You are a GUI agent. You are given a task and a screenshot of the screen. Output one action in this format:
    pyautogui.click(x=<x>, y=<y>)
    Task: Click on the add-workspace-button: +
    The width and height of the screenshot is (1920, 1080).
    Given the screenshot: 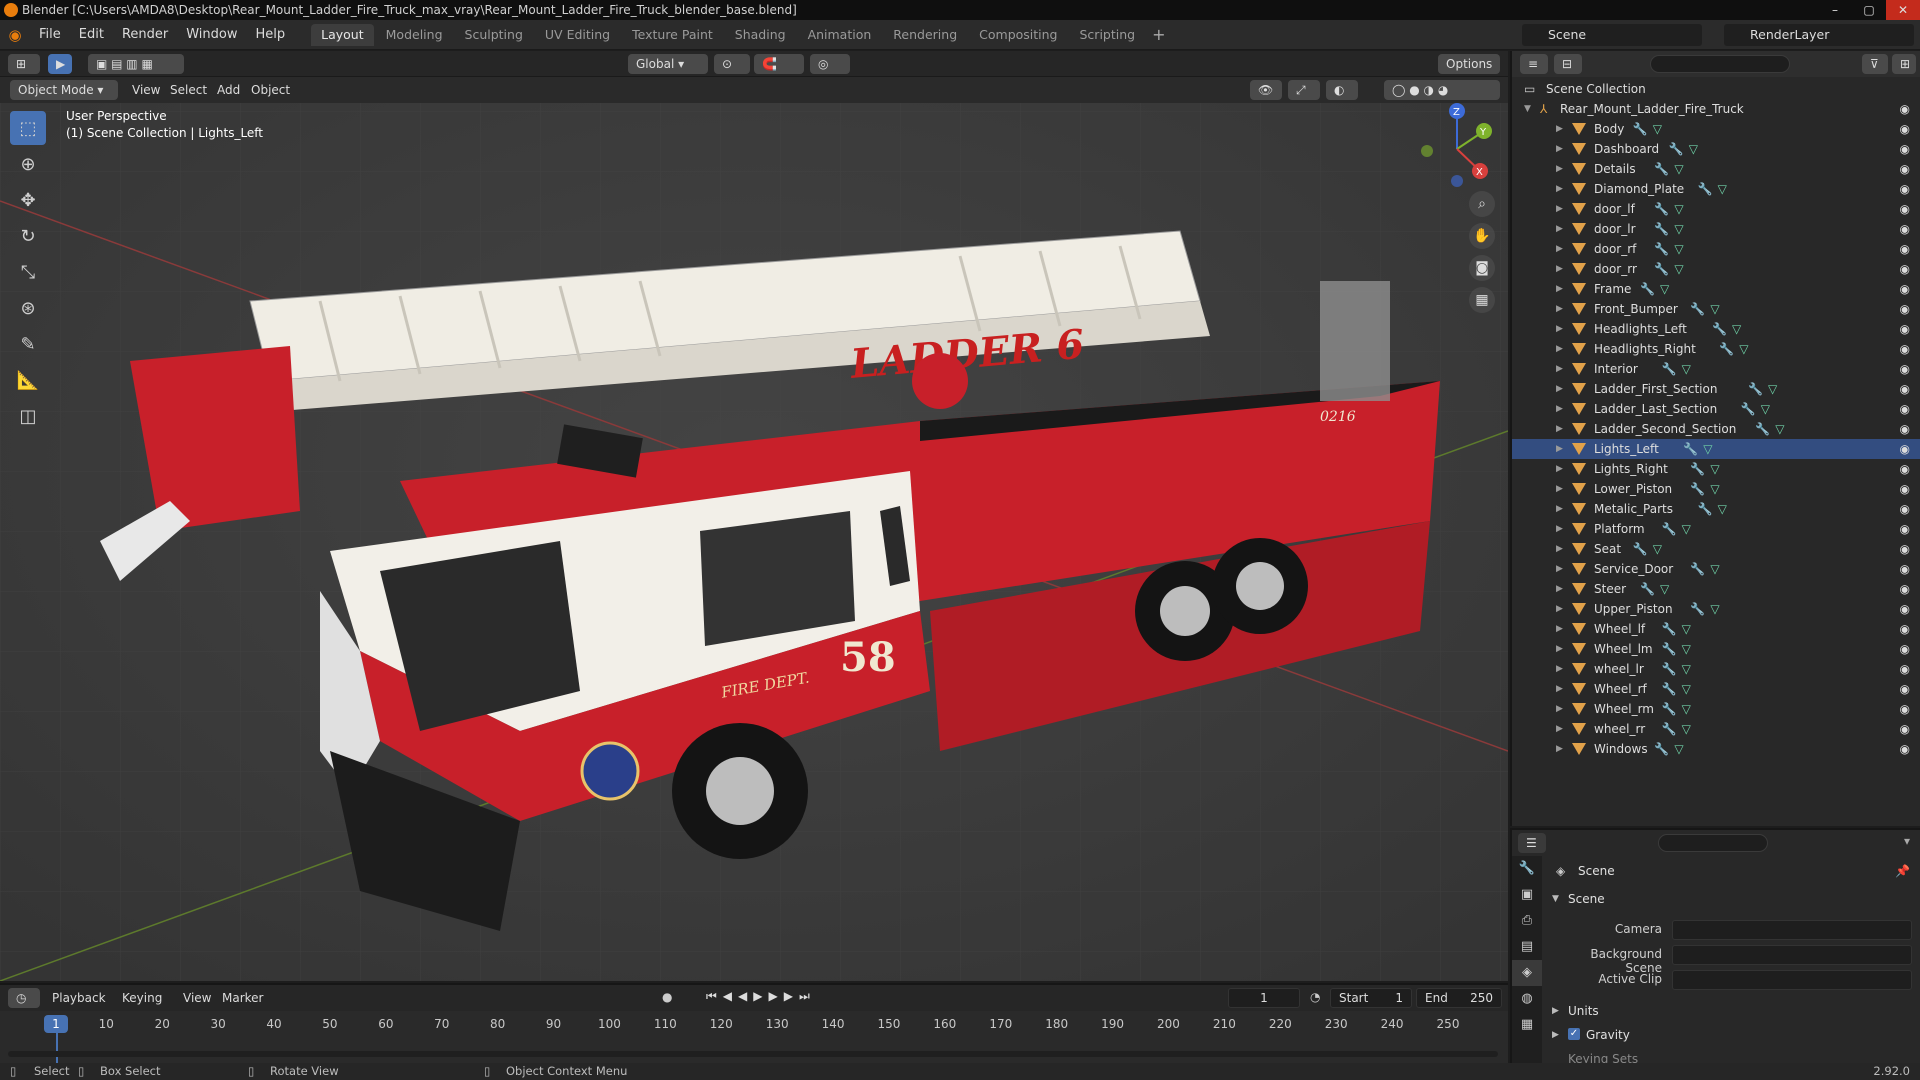 What is the action you would take?
    pyautogui.click(x=1158, y=34)
    